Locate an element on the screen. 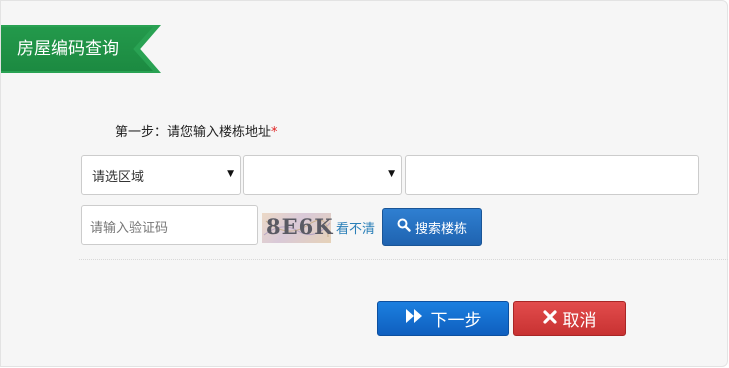 Image resolution: width=729 pixels, height=368 pixels. address-input is located at coordinates (552, 175).